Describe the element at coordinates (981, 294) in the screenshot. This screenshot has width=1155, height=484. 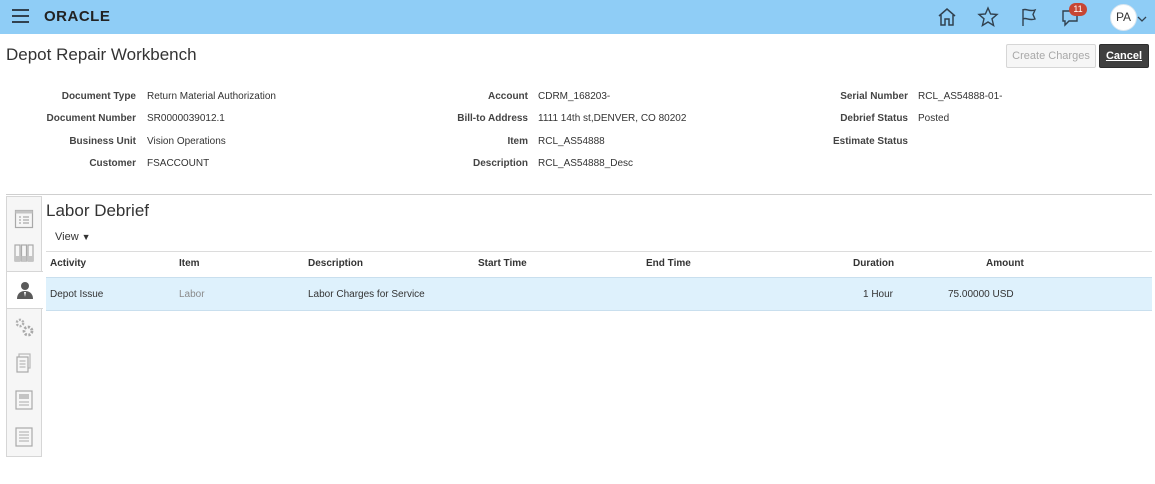
I see `cell-amount: 75.00000 USD` at that location.